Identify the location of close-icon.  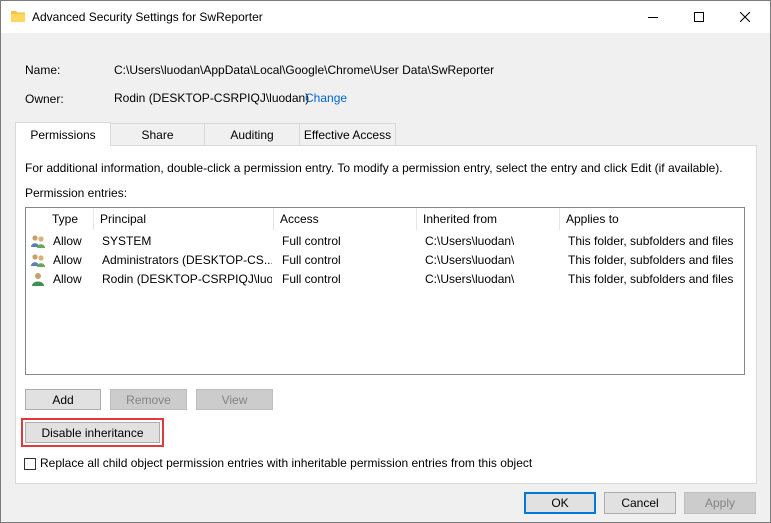
(744, 17).